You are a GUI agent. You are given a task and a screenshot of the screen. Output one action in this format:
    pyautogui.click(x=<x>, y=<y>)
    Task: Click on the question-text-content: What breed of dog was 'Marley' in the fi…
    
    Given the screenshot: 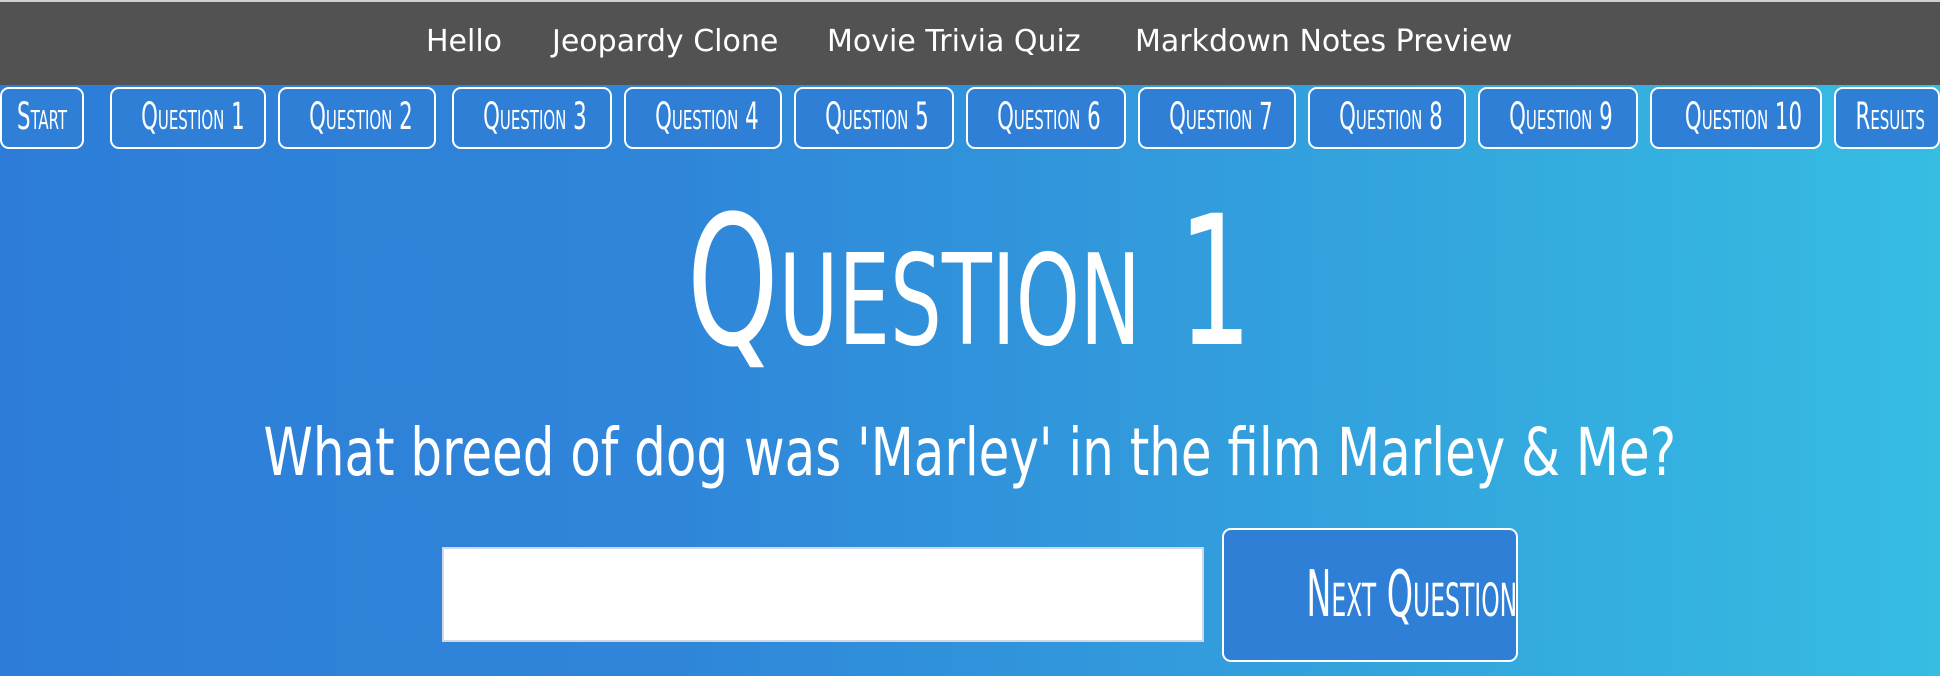 What is the action you would take?
    pyautogui.click(x=970, y=452)
    